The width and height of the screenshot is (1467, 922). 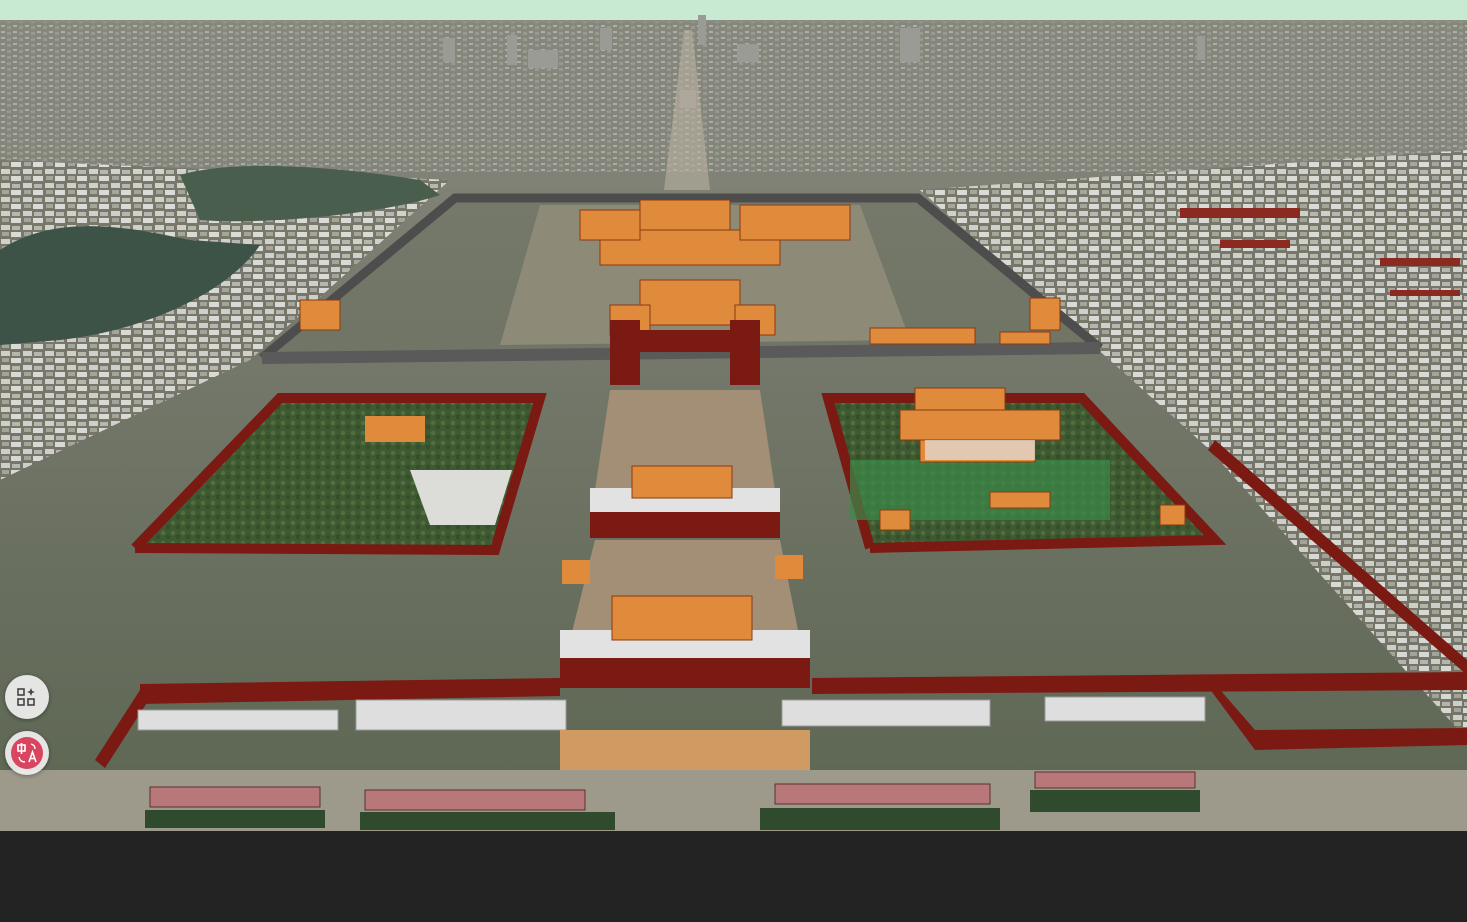 I want to click on bottom-bar, so click(x=733, y=876).